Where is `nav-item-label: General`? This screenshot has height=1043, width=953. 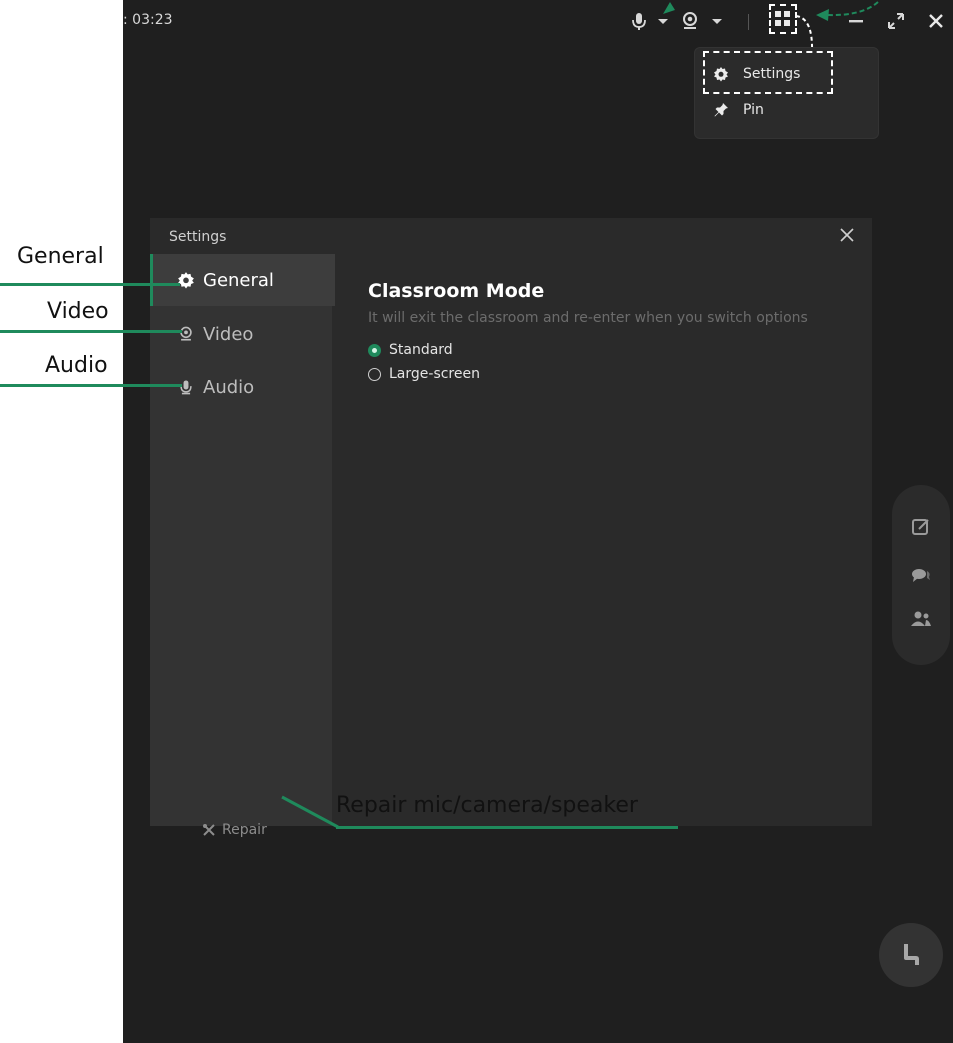
nav-item-label: General is located at coordinates (238, 280).